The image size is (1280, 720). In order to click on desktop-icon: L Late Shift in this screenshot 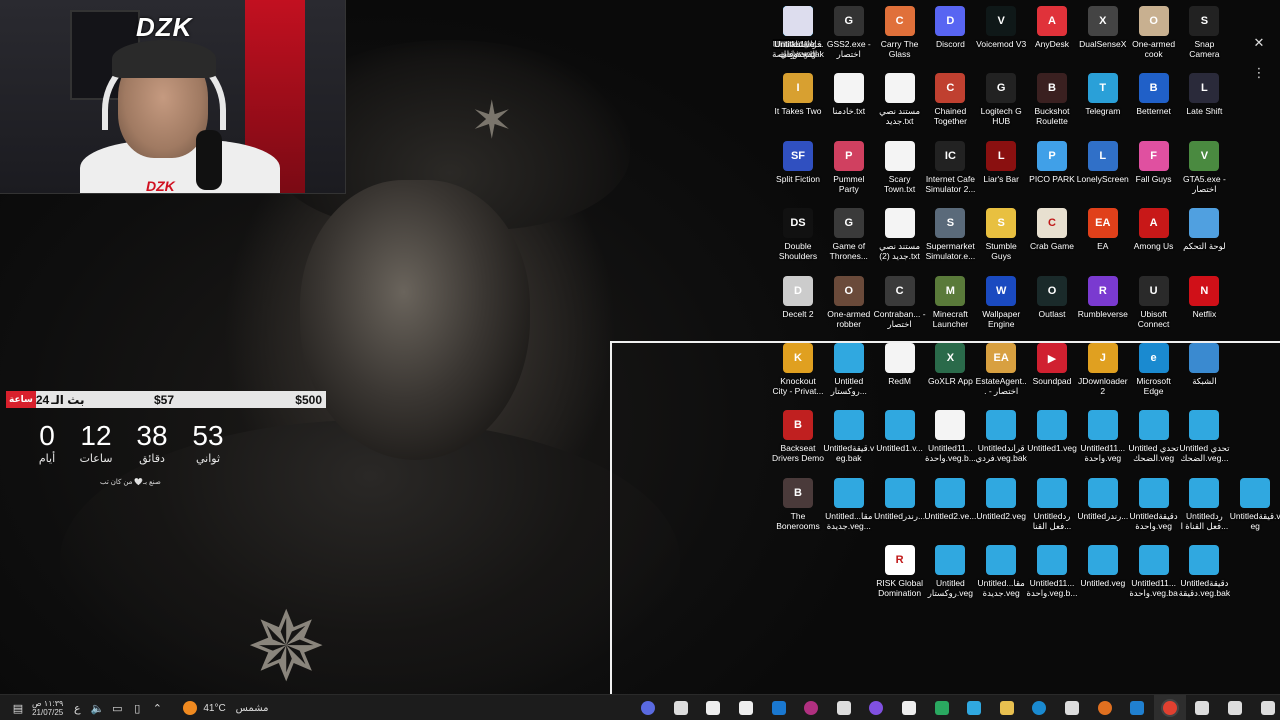, I will do `click(1204, 93)`.